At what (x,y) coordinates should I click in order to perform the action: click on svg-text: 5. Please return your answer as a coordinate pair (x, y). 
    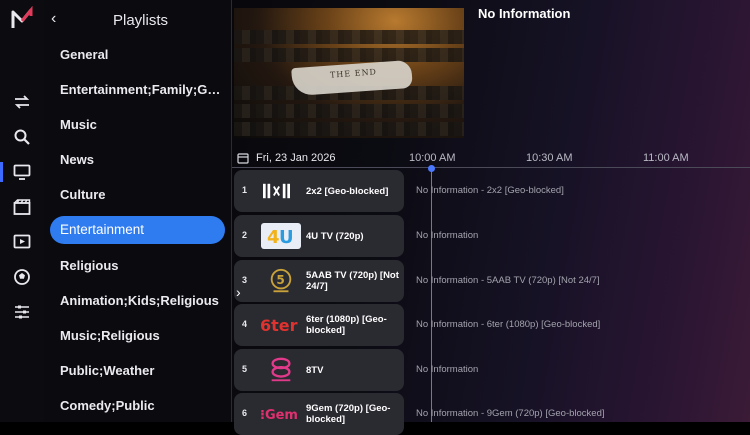
    Looking at the image, I should click on (280, 280).